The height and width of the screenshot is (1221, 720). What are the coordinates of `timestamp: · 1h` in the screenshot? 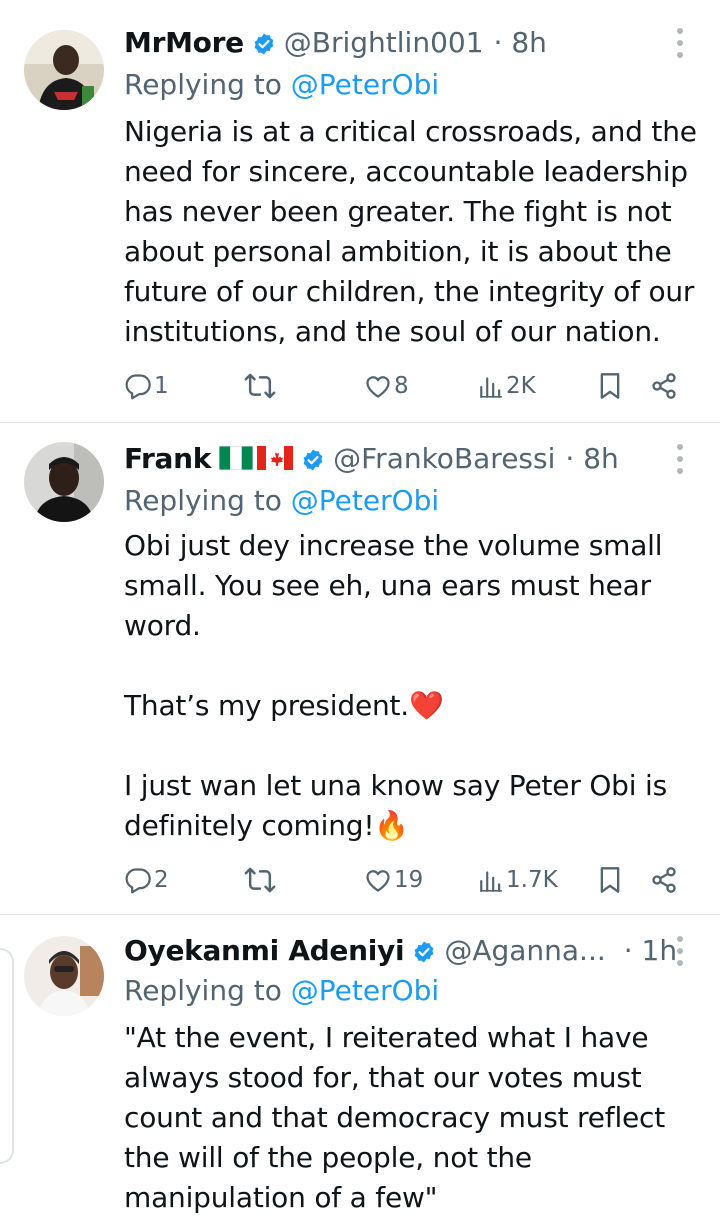 It's located at (650, 950).